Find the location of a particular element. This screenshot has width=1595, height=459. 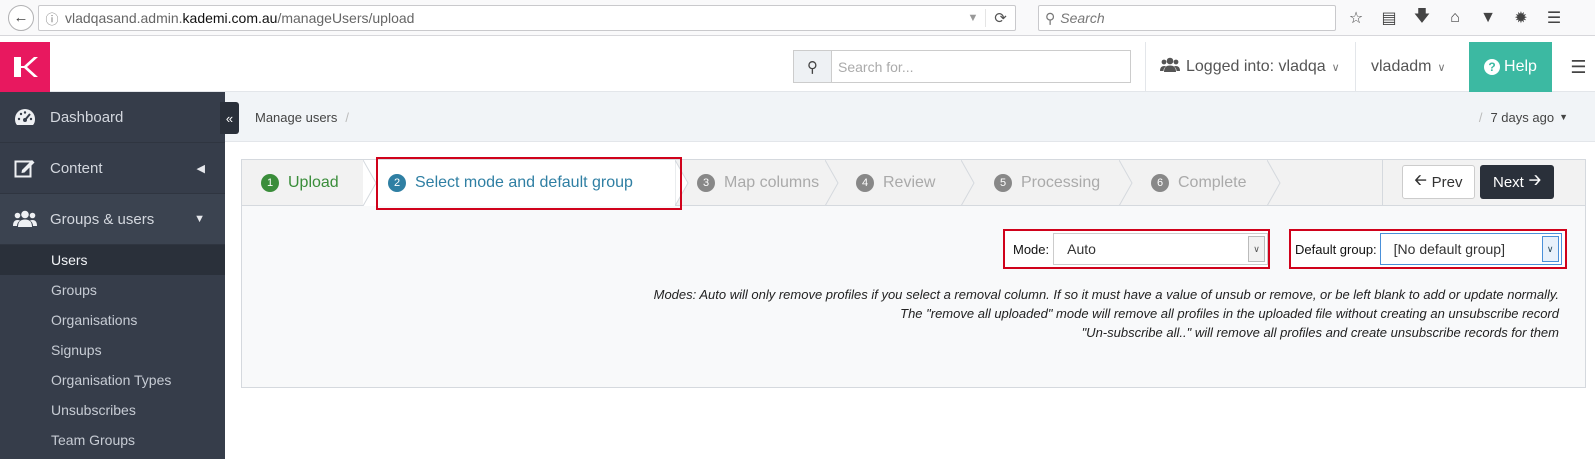

search-input is located at coordinates (981, 66).